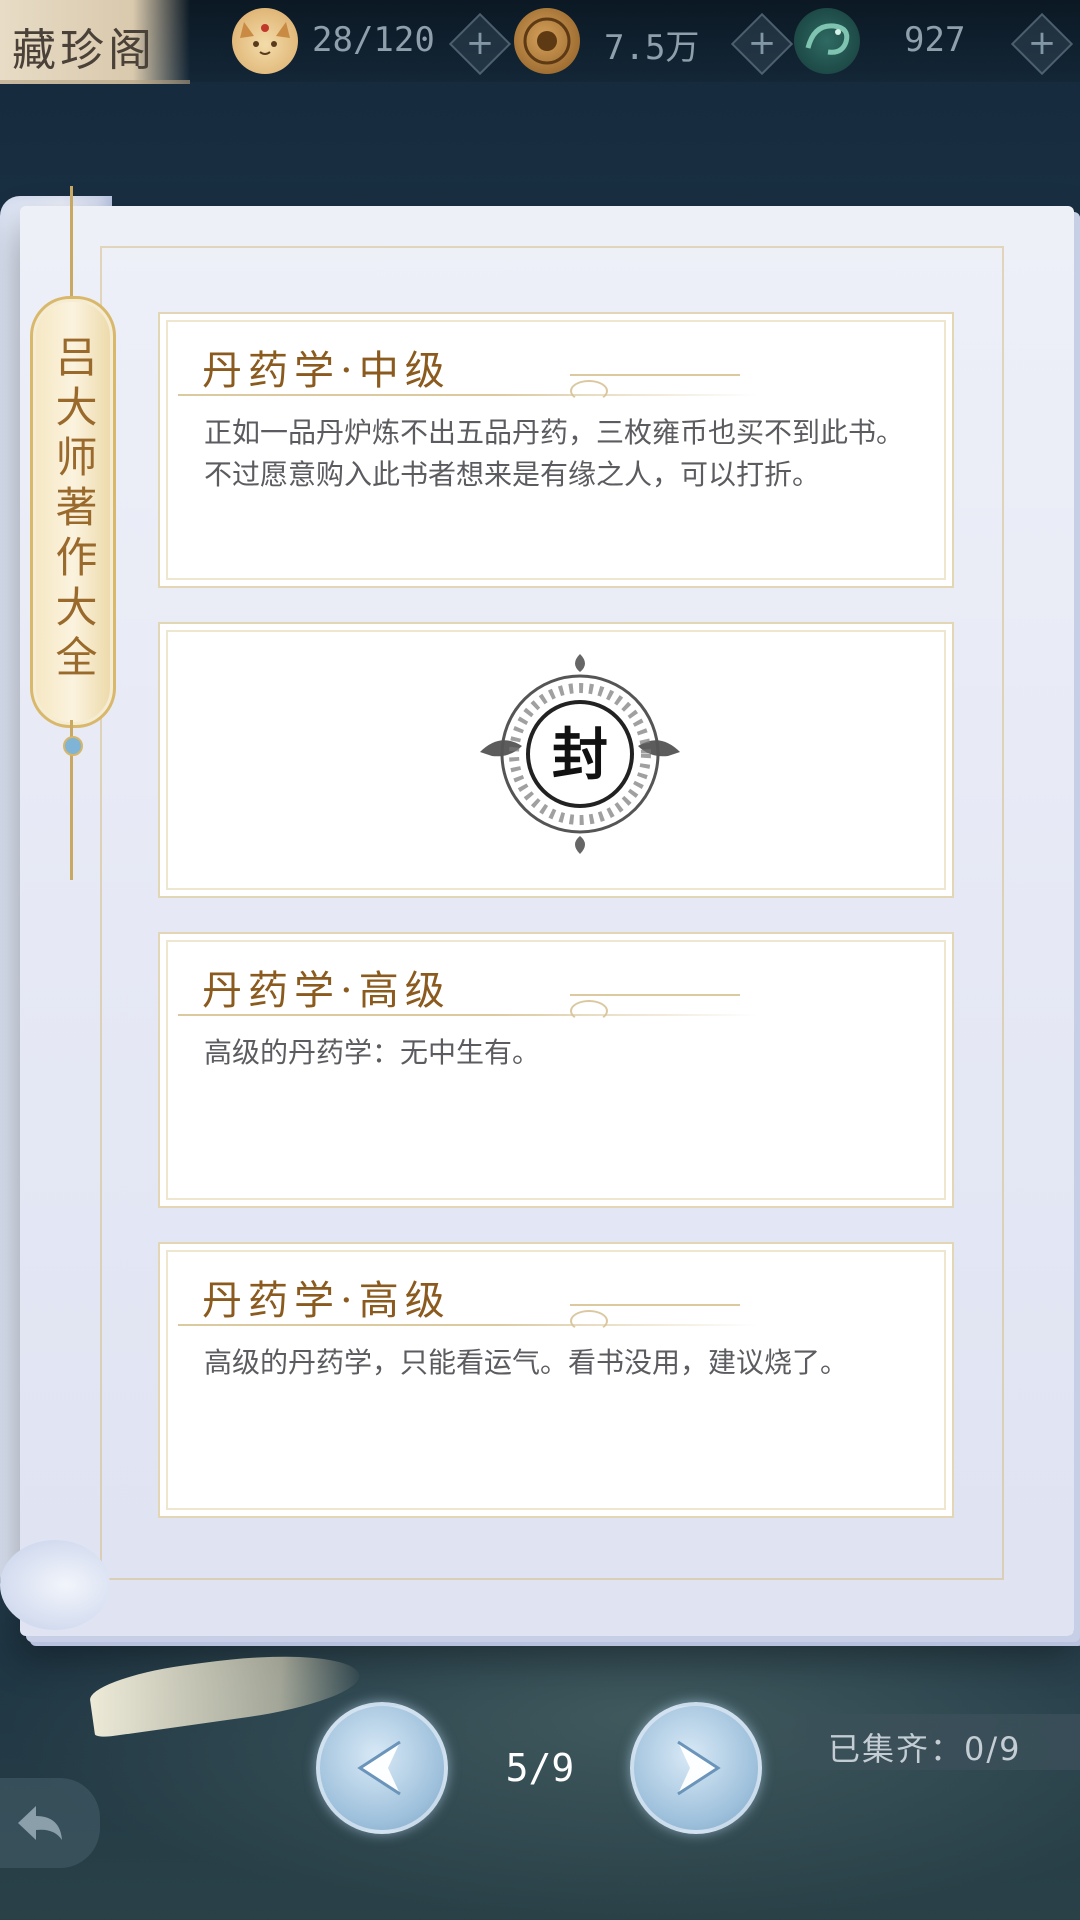 The image size is (1080, 1920). I want to click on resource-jade: 927 +, so click(934, 42).